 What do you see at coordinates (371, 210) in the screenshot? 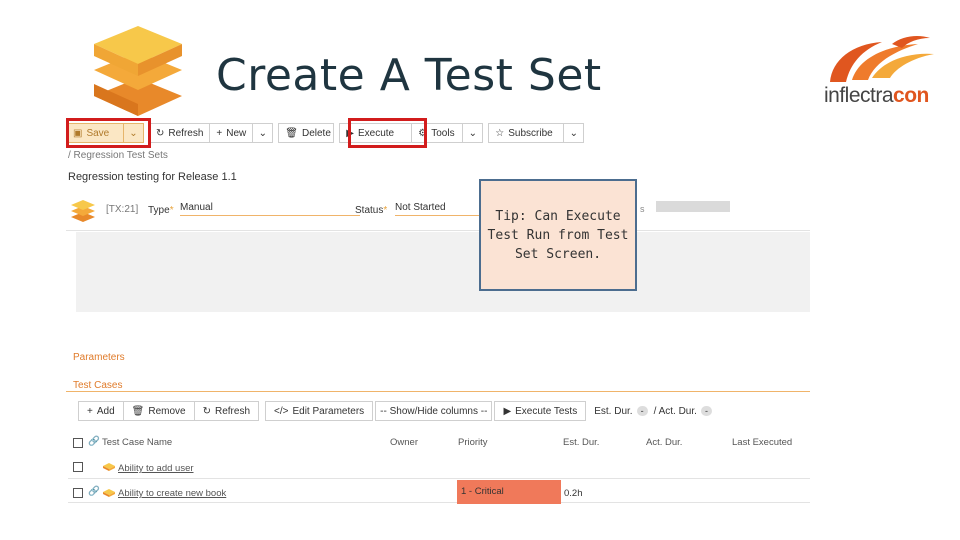
I see `status-label: Status*` at bounding box center [371, 210].